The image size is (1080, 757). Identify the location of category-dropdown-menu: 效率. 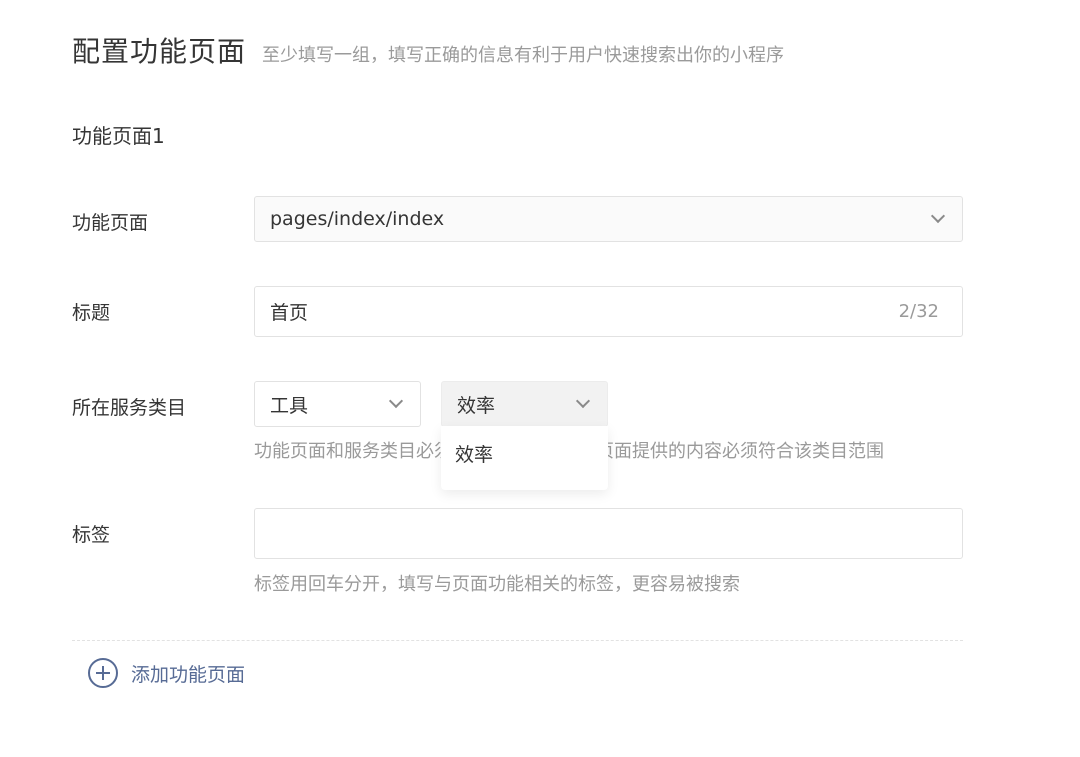
(524, 458).